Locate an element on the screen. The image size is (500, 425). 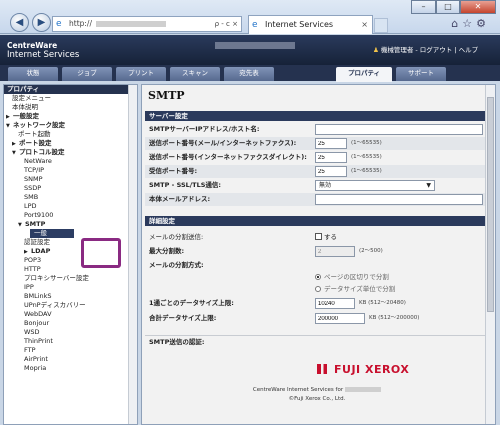
sidebar-item: WSD is located at coordinates (70, 332).